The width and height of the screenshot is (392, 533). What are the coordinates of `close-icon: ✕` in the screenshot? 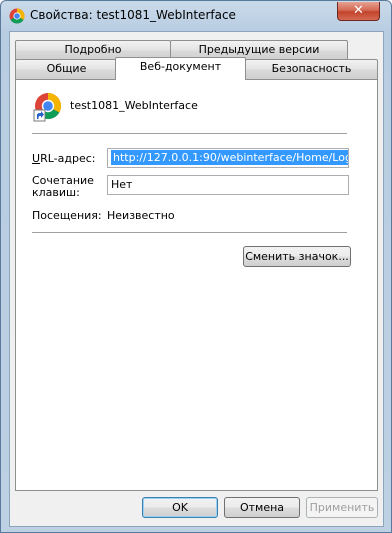 It's located at (358, 10).